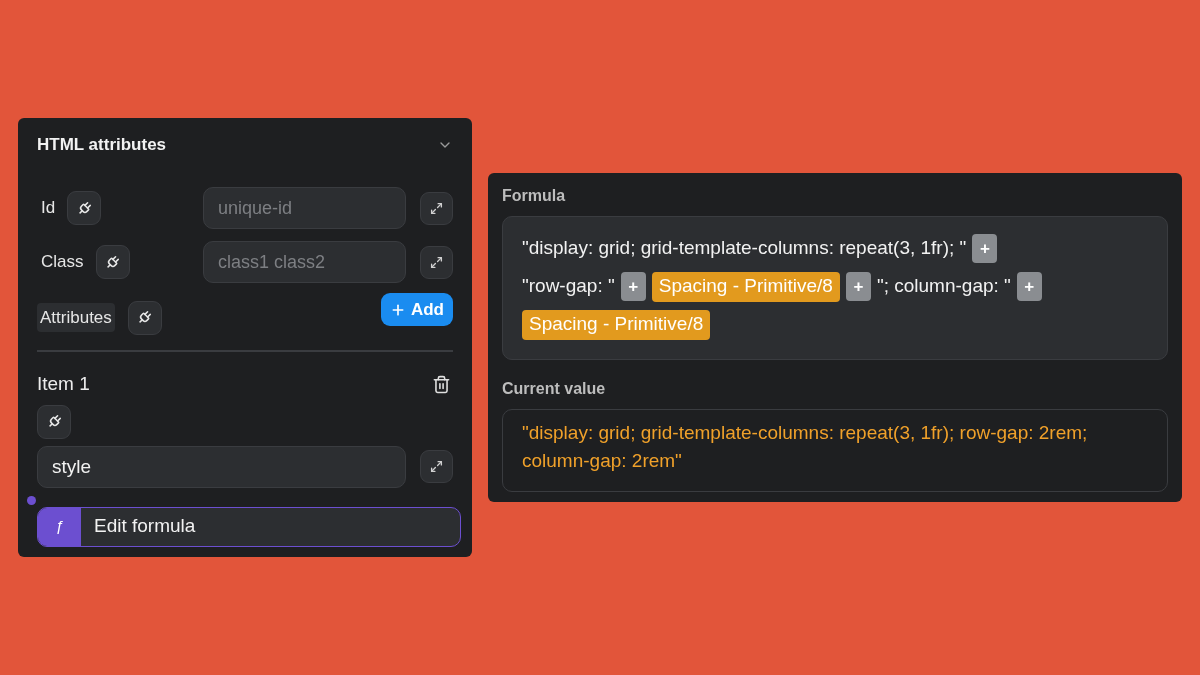 The image size is (1200, 675). I want to click on current-value-text: "display: grid; grid-template-columns: repeat(3, 1fr); row-gap: 2rem; column-gap: 2rem", so click(805, 447).